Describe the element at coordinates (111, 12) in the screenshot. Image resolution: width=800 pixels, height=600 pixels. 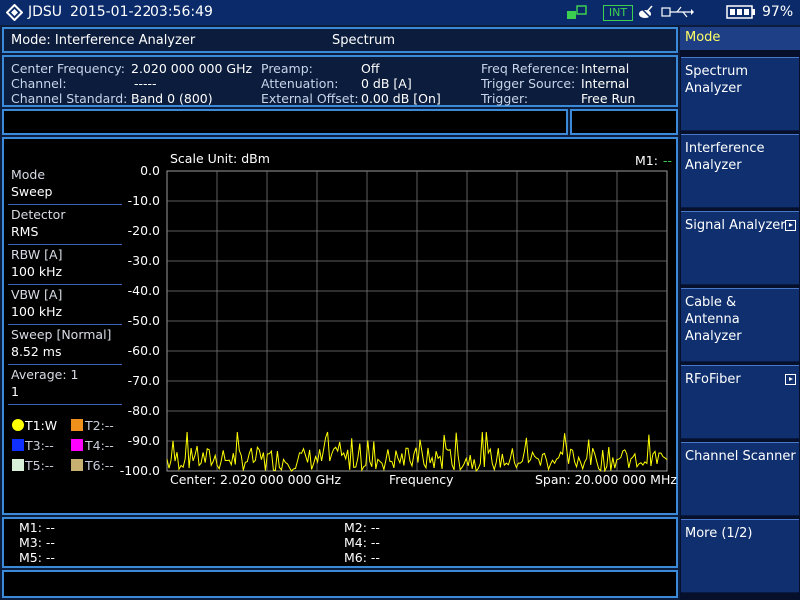
I see `status-date: 2015-01-22` at that location.